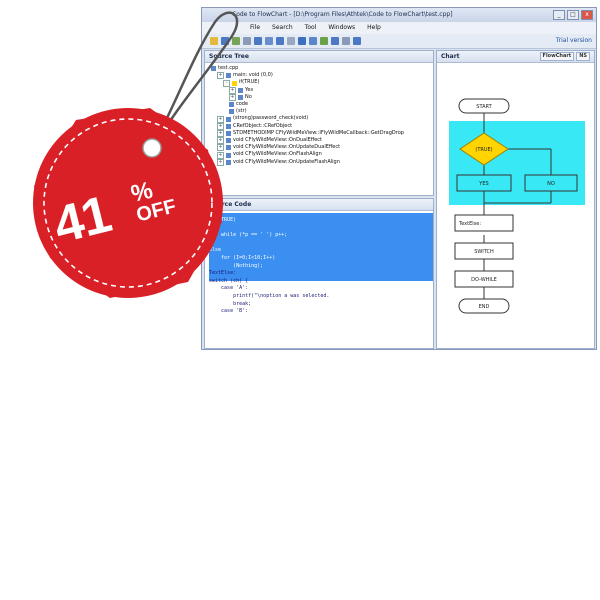 This screenshot has width=600, height=600. I want to click on menu-search: Search, so click(282, 28).